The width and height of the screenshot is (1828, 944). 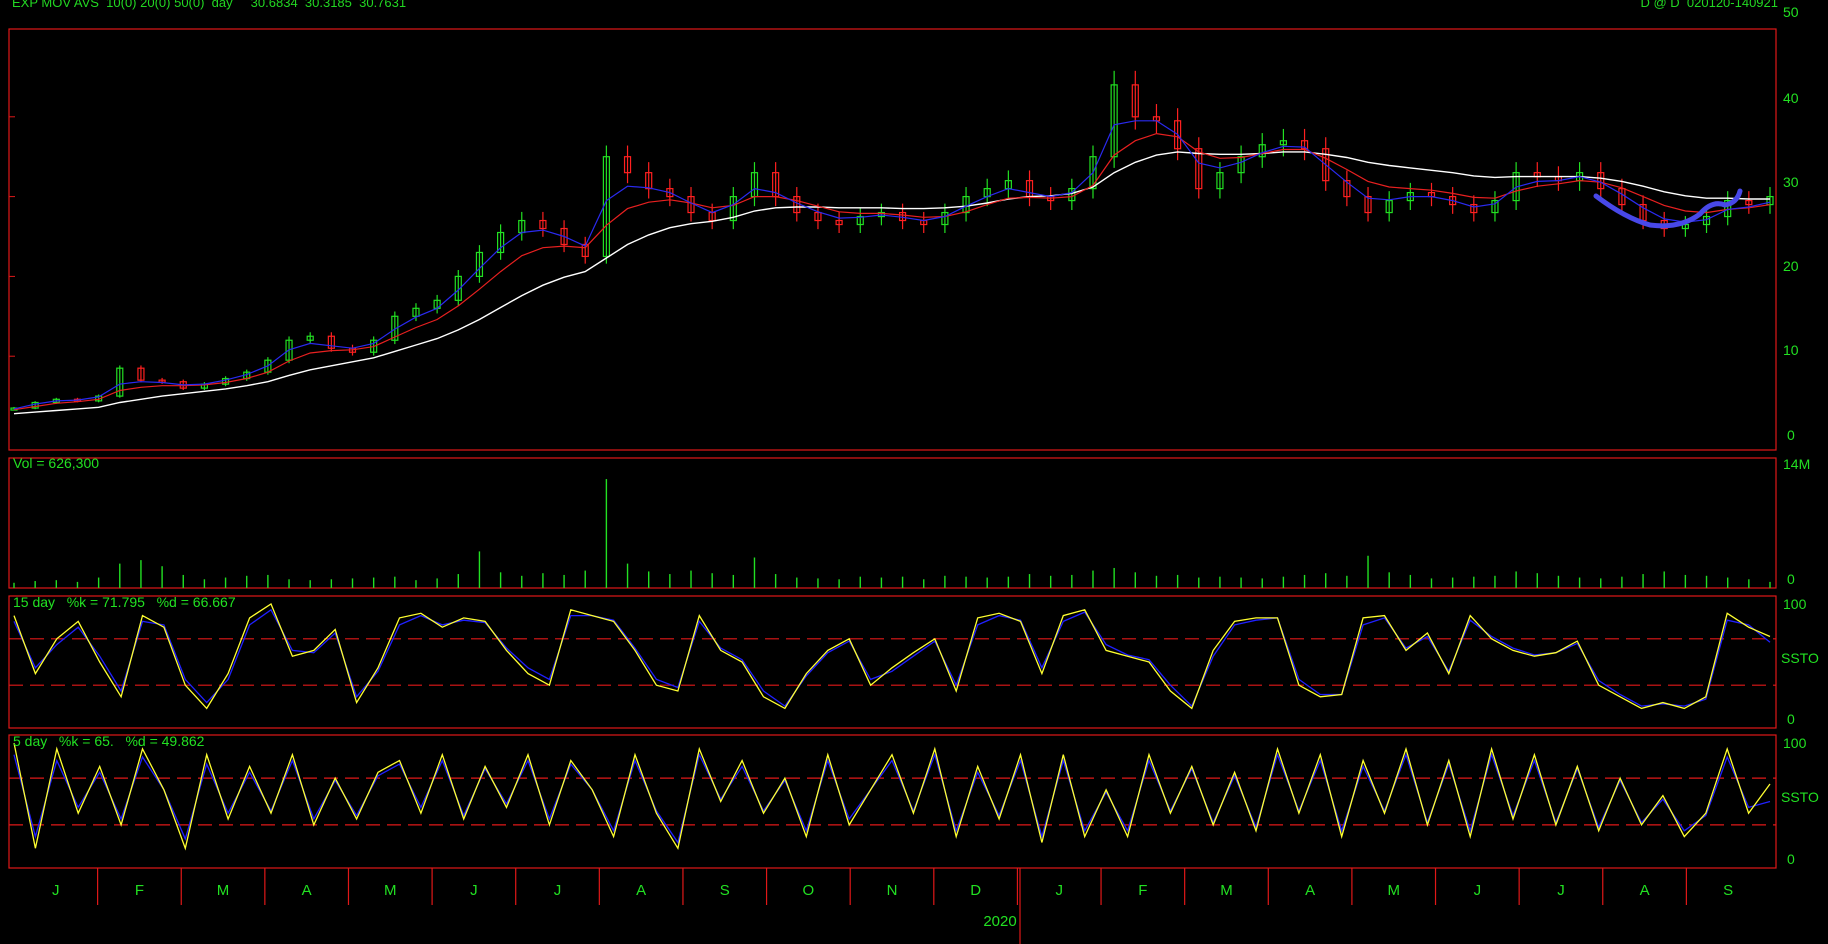 What do you see at coordinates (1668, 208) in the screenshot?
I see `cup-pattern-annotation` at bounding box center [1668, 208].